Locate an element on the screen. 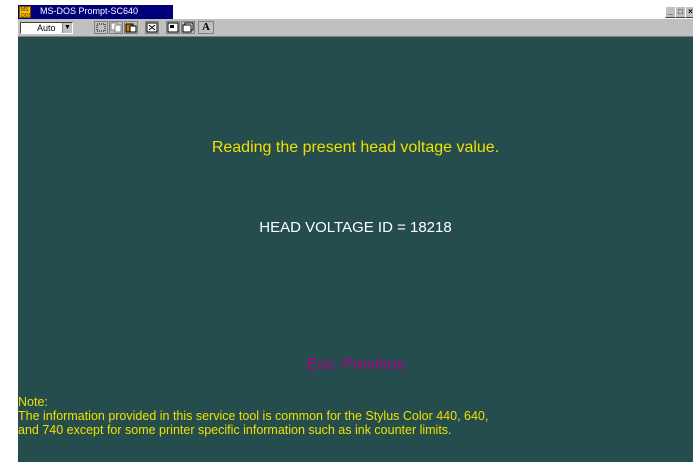 The image size is (693, 467). fullscreen-icon is located at coordinates (152, 27).